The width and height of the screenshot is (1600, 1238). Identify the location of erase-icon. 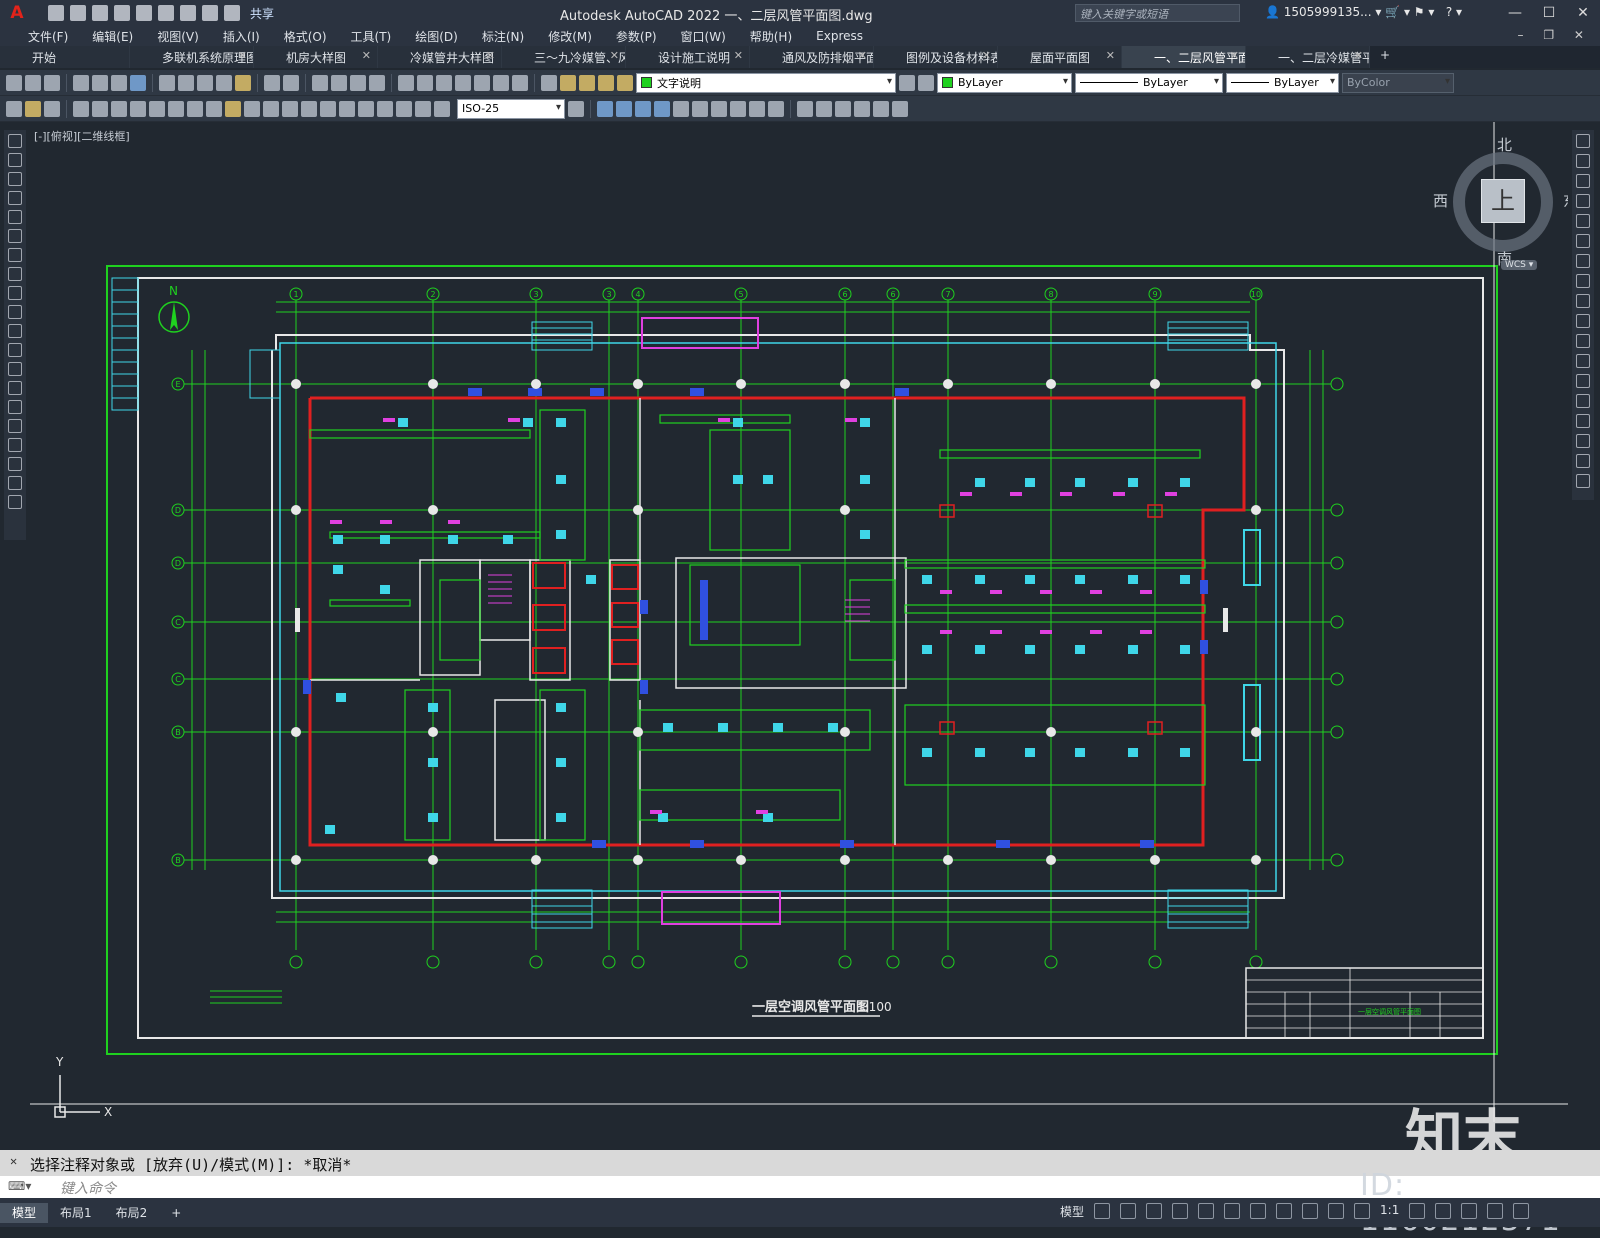
(1583, 141).